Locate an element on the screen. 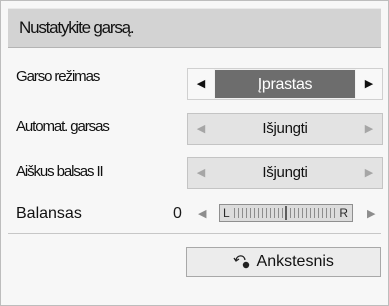 The height and width of the screenshot is (306, 389). balance-handle is located at coordinates (286, 213).